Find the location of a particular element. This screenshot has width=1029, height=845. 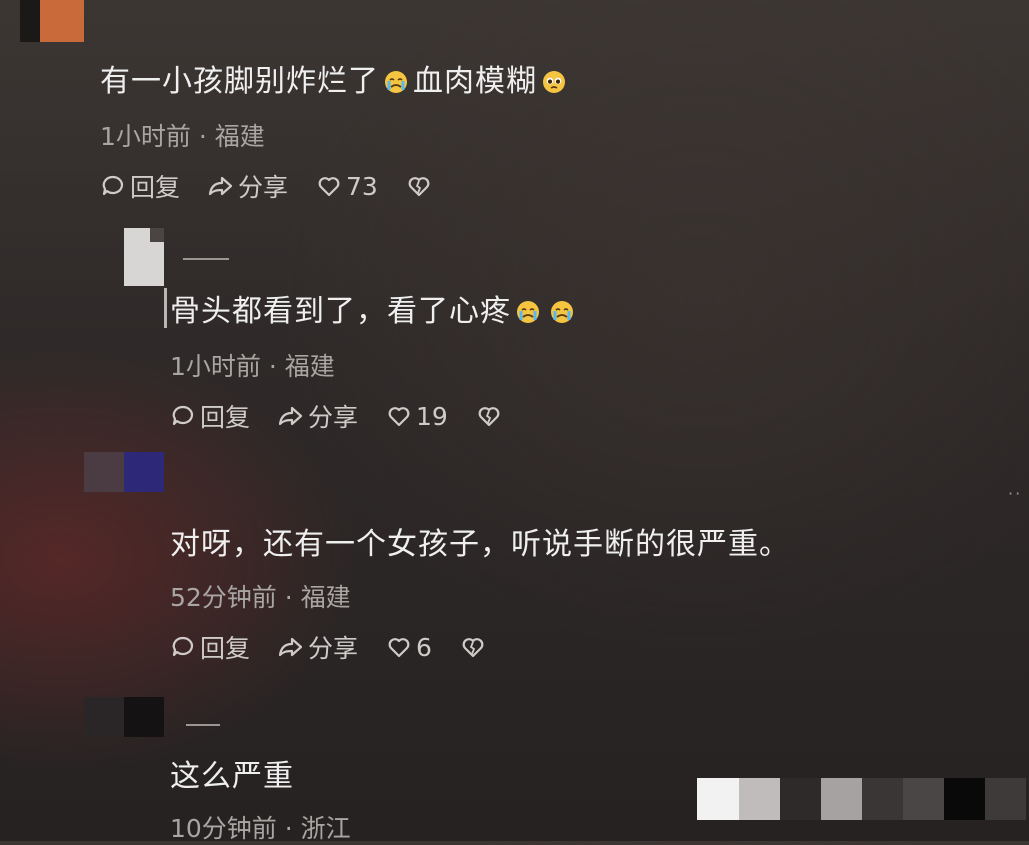

like-button: 6 is located at coordinates (409, 647).